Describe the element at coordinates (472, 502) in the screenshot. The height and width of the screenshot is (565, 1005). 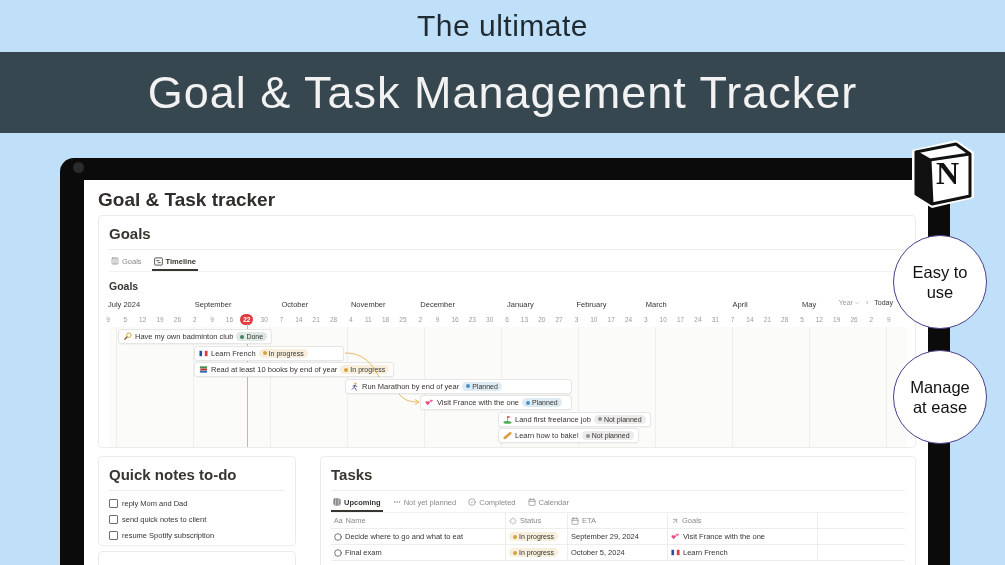
I see `check-circle-icon` at that location.